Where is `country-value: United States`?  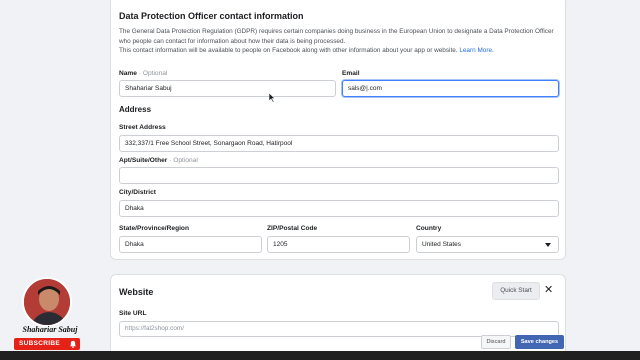 country-value: United States is located at coordinates (442, 244).